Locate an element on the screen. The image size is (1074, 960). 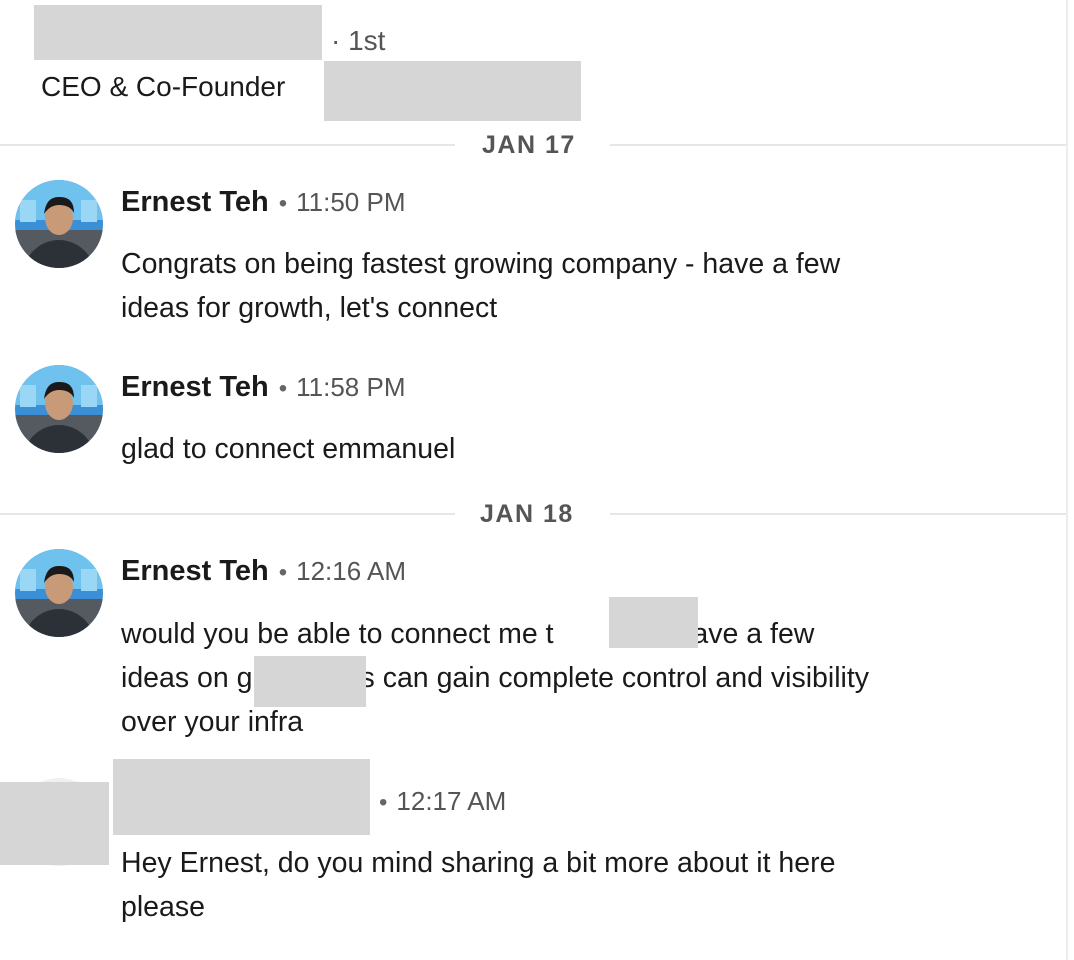
date-divider-label: JAN 17 is located at coordinates (529, 145).